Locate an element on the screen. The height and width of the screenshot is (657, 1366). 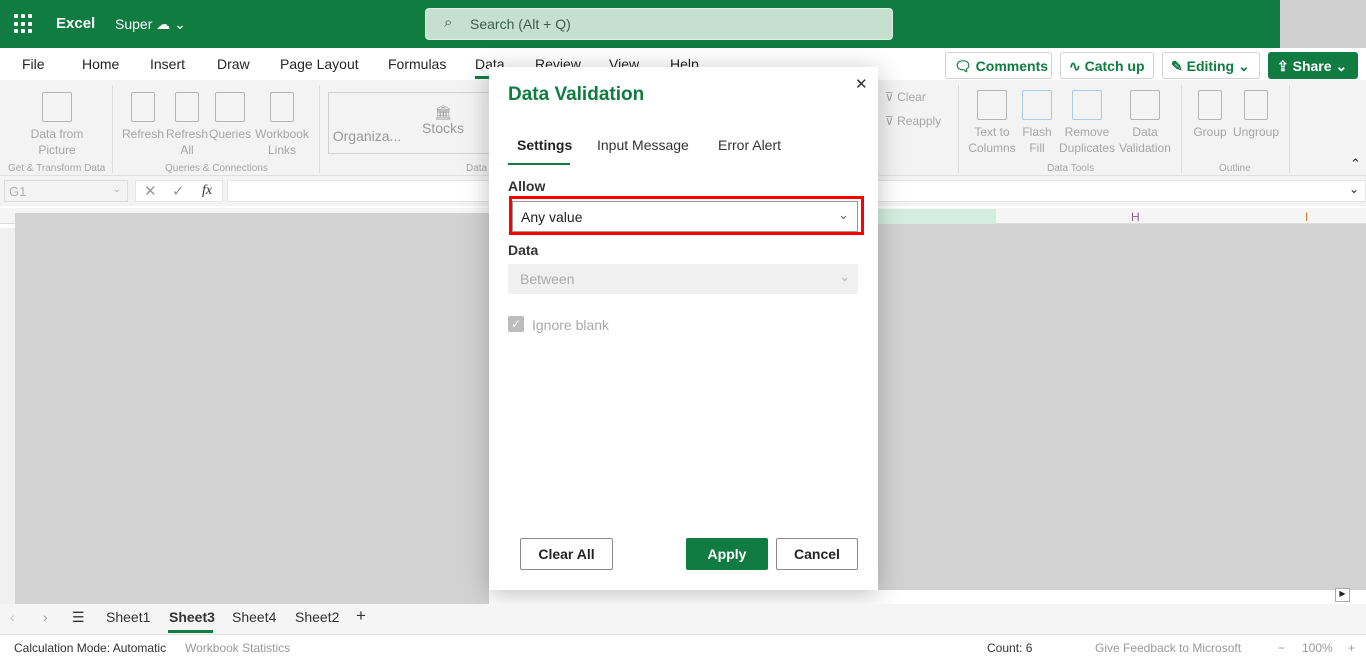
cancel-button: Cancel is located at coordinates (817, 554).